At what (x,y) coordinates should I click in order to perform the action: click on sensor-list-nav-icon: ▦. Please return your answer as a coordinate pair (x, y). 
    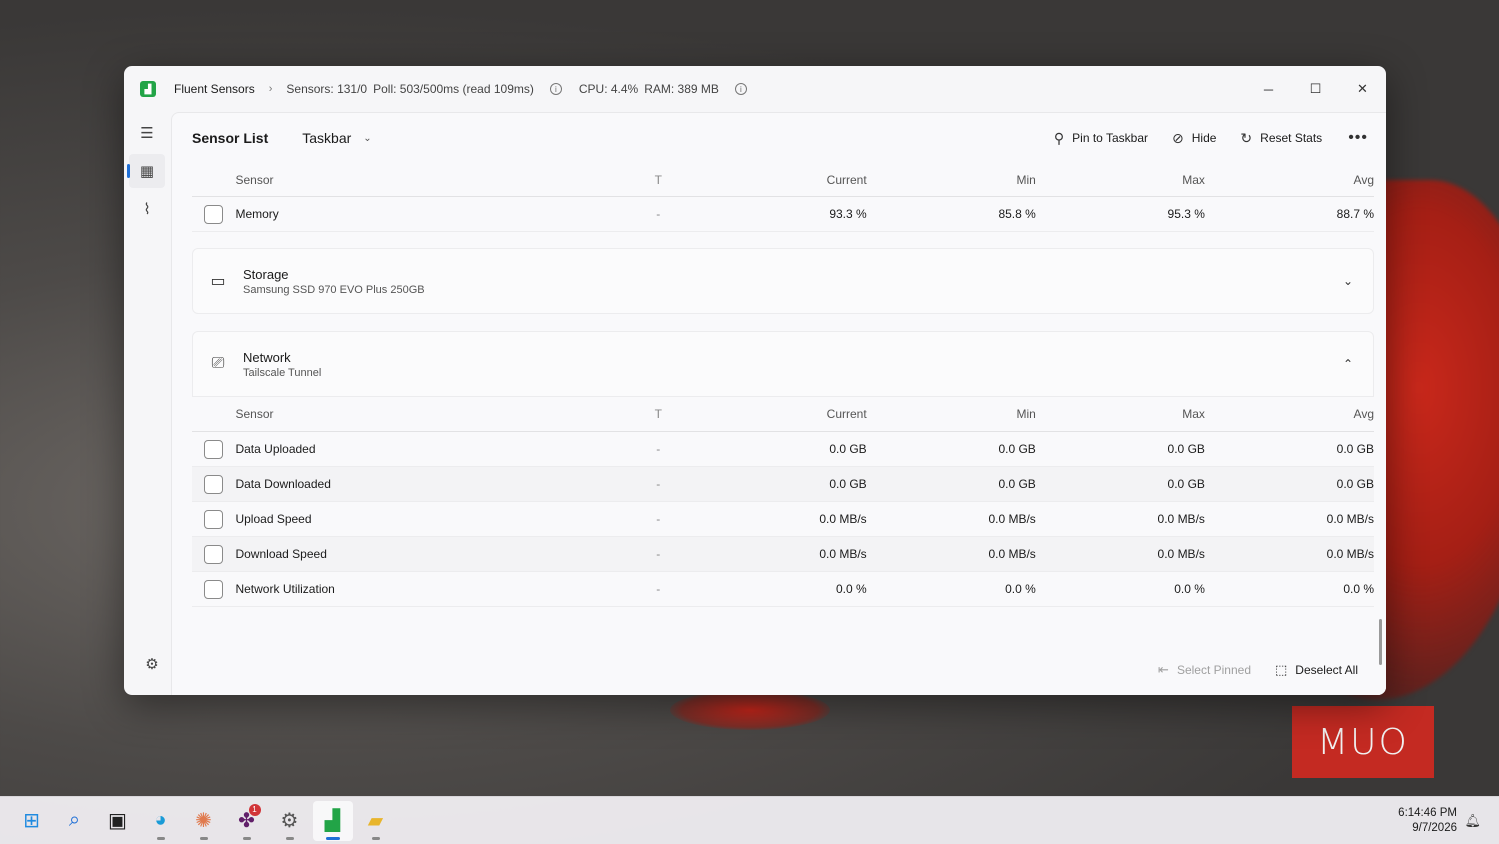
    Looking at the image, I should click on (146, 171).